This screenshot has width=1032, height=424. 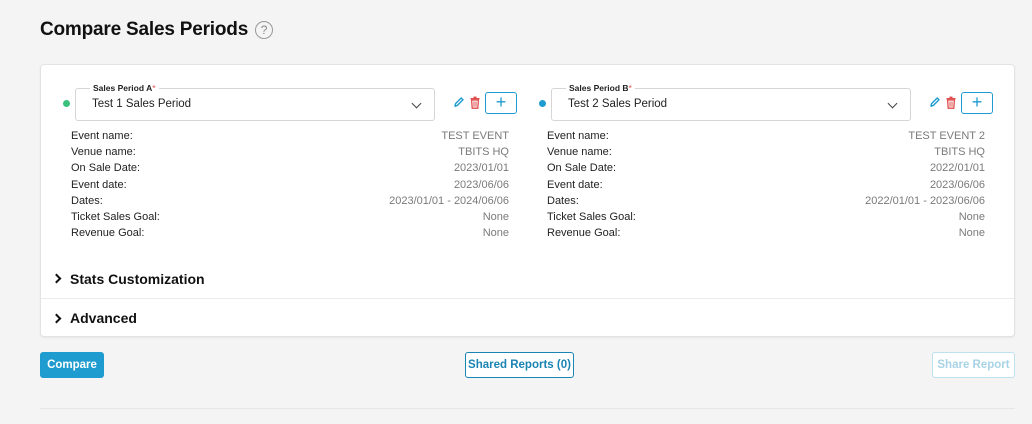 I want to click on detail-value: TEST EVENT 2, so click(x=946, y=136).